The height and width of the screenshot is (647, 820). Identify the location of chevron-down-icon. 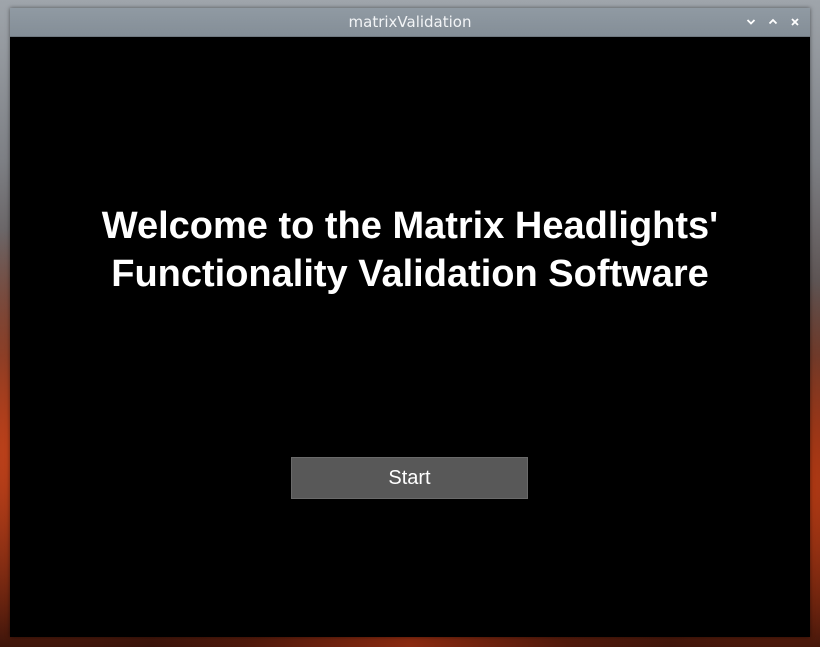
(751, 22).